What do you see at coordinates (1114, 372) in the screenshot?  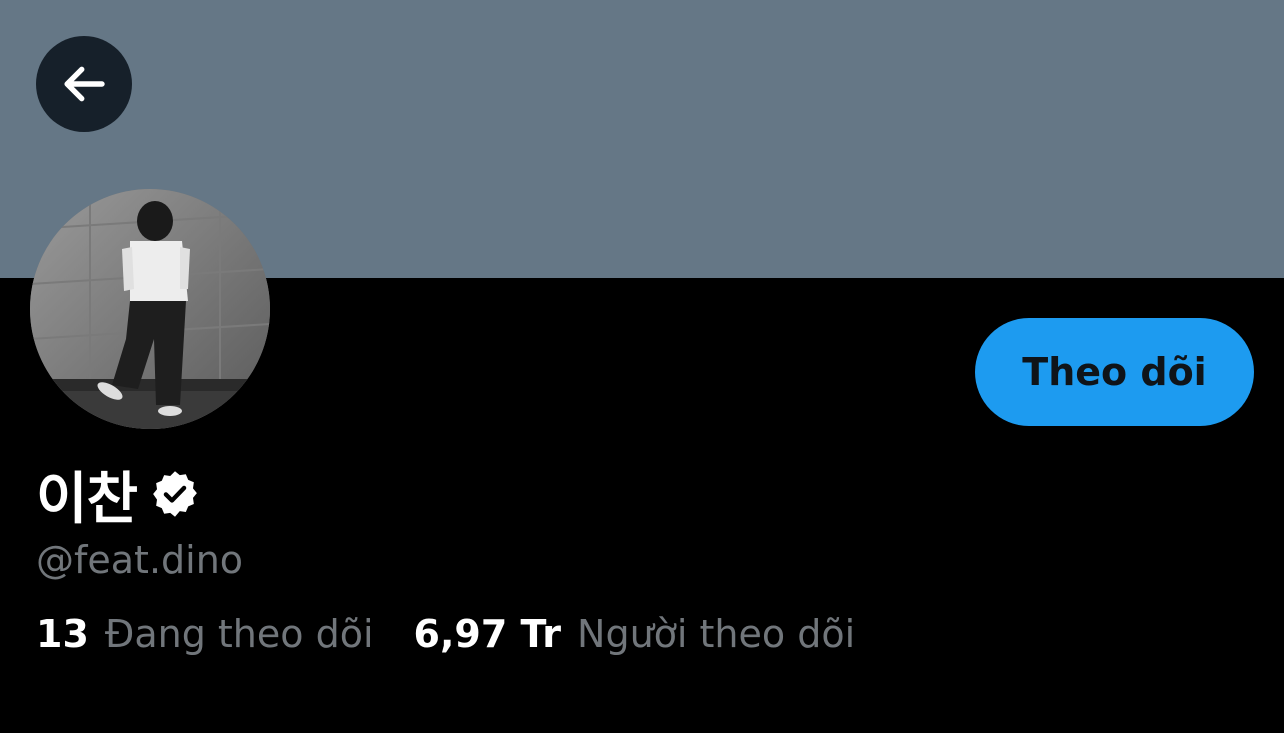 I see `follow-button: Theo dõi` at bounding box center [1114, 372].